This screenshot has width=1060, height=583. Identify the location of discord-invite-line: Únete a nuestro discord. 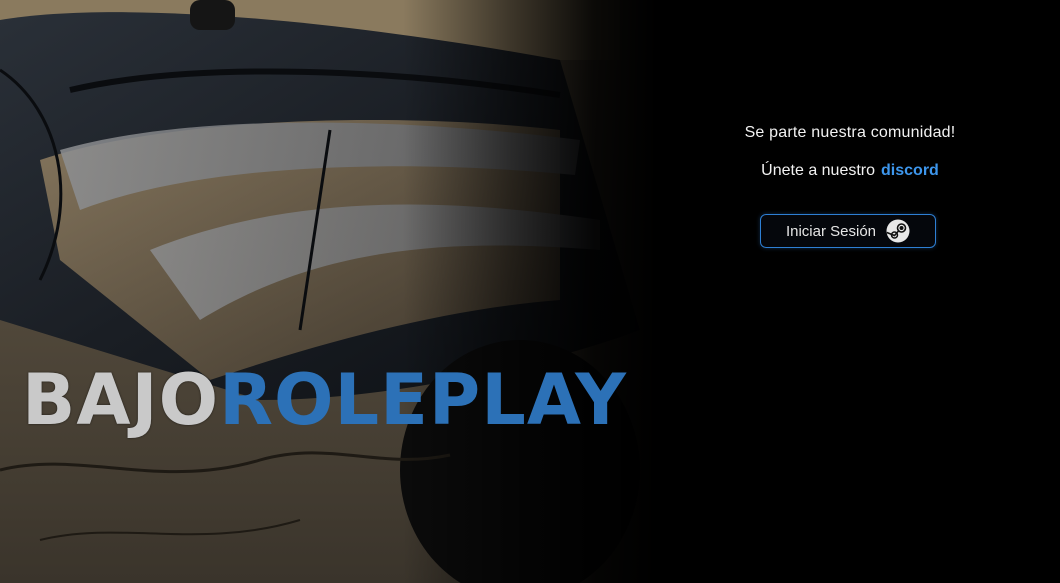
(850, 171).